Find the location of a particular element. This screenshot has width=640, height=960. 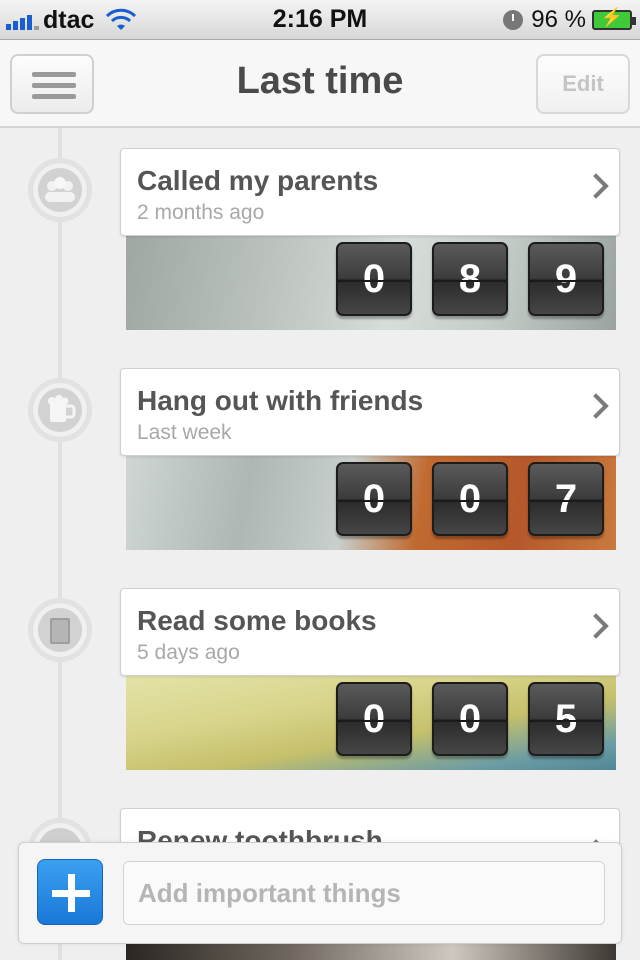

item-subtitle: Last week is located at coordinates (184, 432).